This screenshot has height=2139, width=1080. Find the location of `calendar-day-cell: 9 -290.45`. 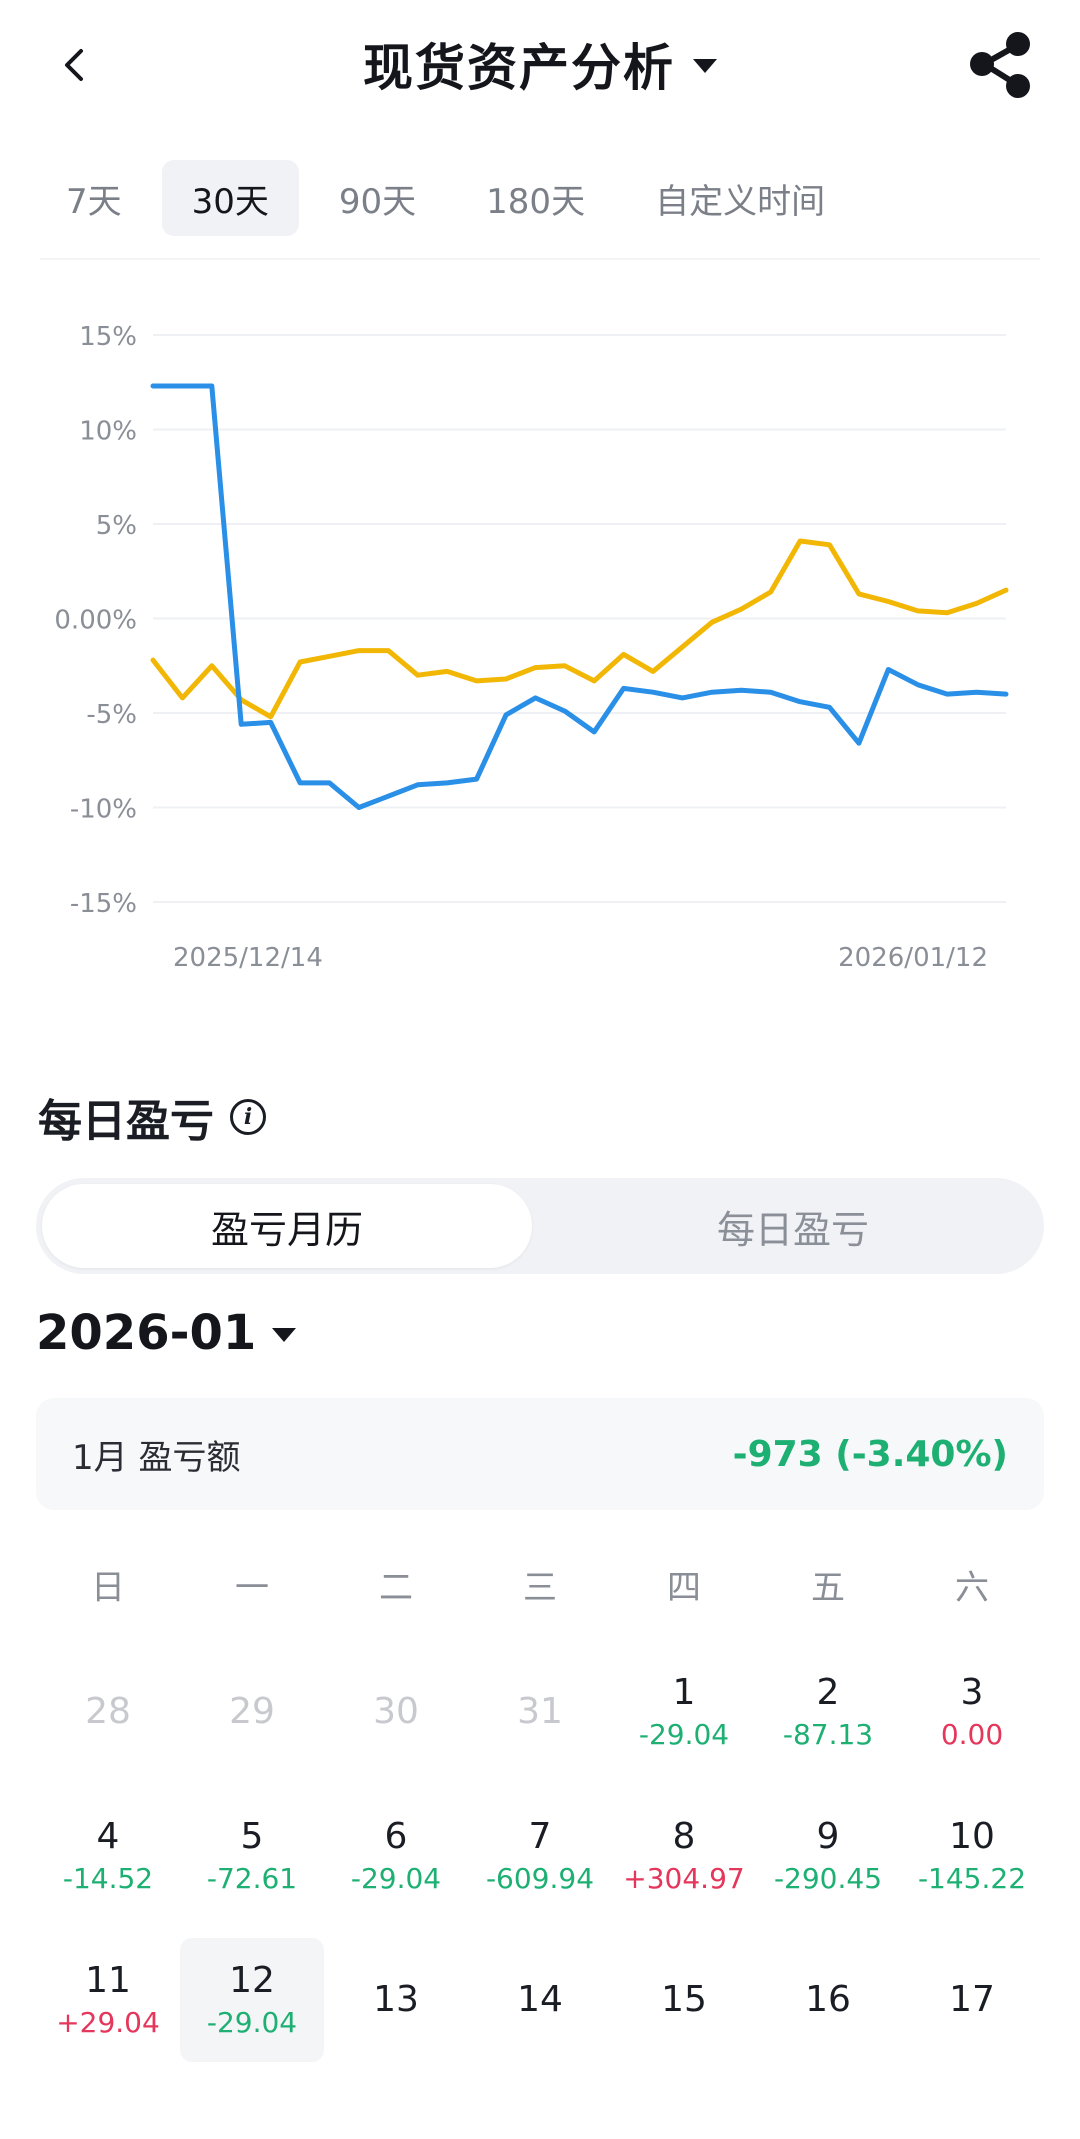

calendar-day-cell: 9 -290.45 is located at coordinates (828, 1856).